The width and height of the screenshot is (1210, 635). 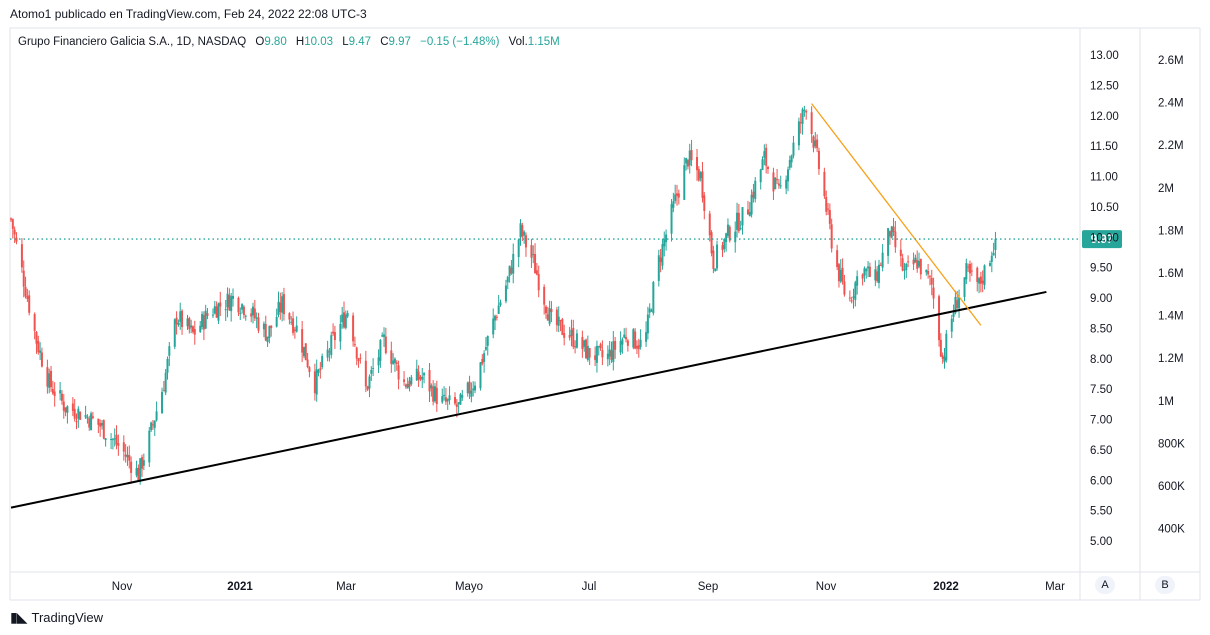 What do you see at coordinates (1171, 146) in the screenshot?
I see `volume-tick-label: 2.2M` at bounding box center [1171, 146].